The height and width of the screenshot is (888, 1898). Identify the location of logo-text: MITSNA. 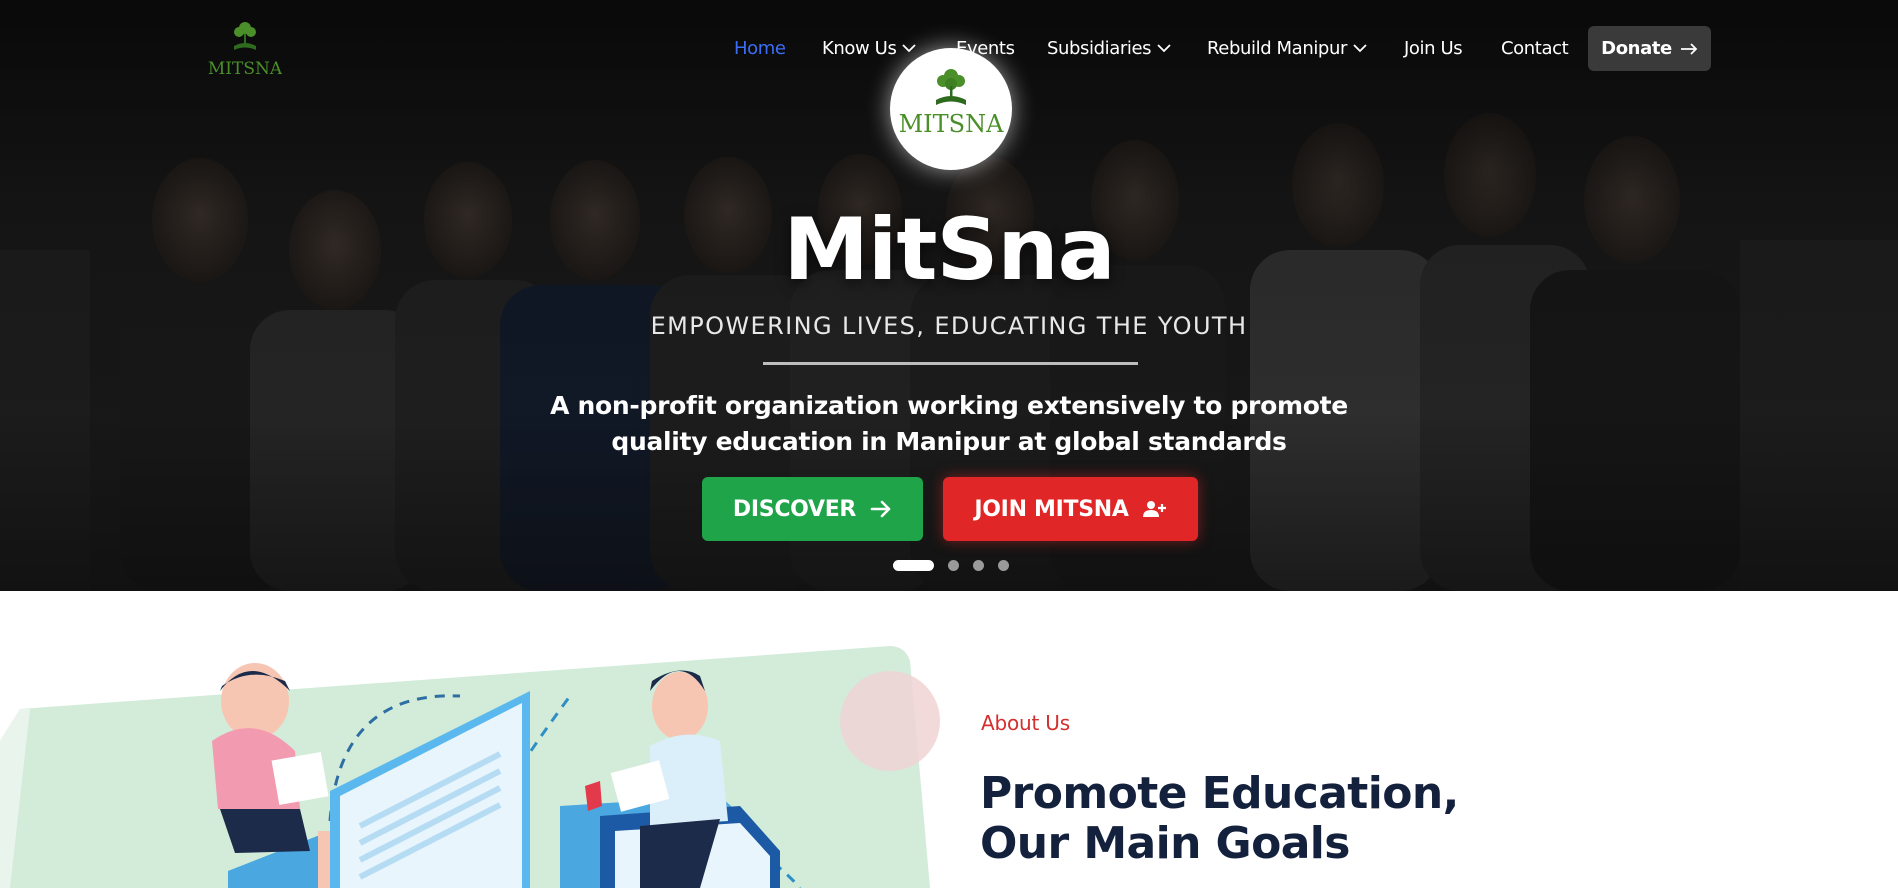
(245, 69).